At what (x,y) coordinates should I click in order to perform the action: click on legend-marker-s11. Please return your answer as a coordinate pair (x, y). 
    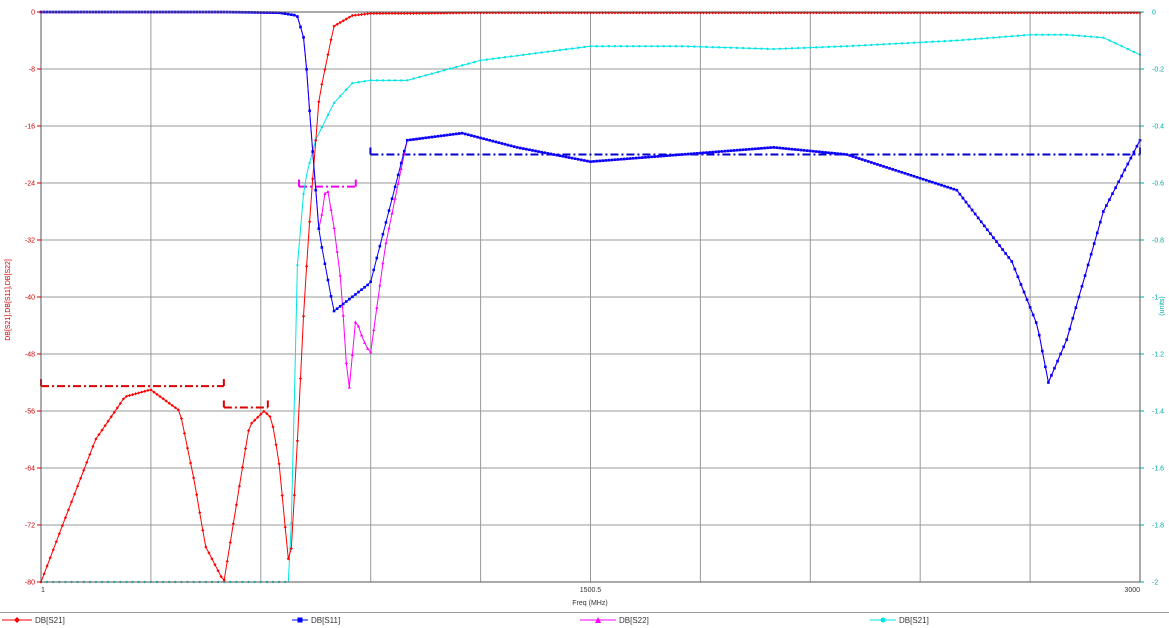
    Looking at the image, I should click on (300, 620).